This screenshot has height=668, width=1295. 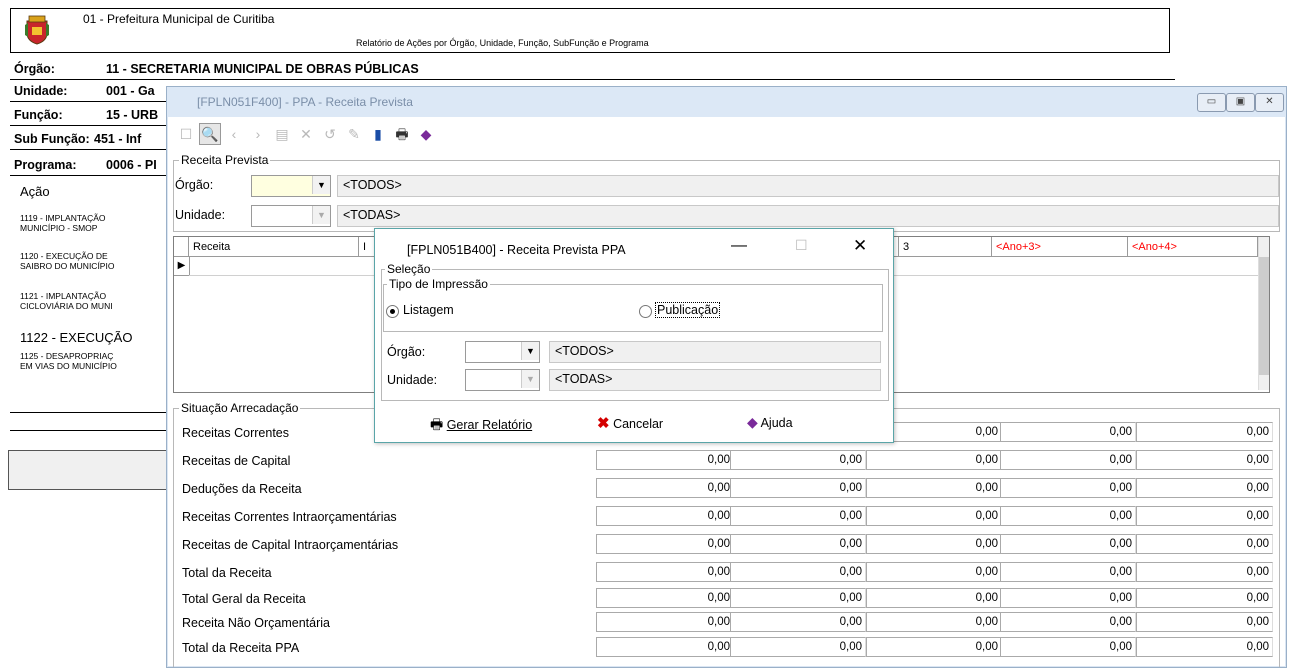 I want to click on maximize-icon: ▣, so click(x=1240, y=102).